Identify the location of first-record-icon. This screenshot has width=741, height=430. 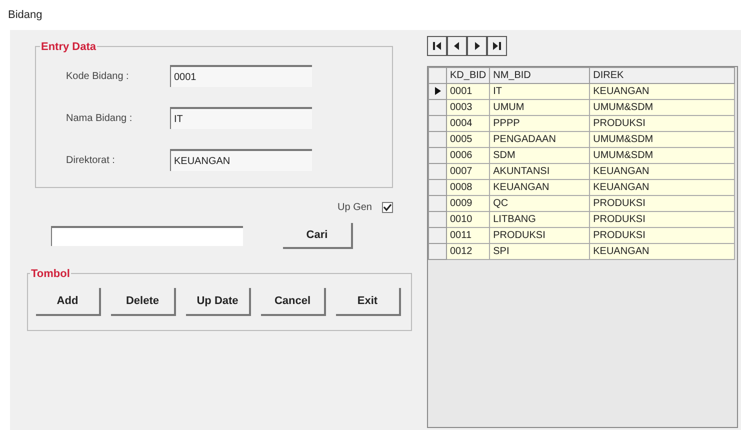
(437, 46).